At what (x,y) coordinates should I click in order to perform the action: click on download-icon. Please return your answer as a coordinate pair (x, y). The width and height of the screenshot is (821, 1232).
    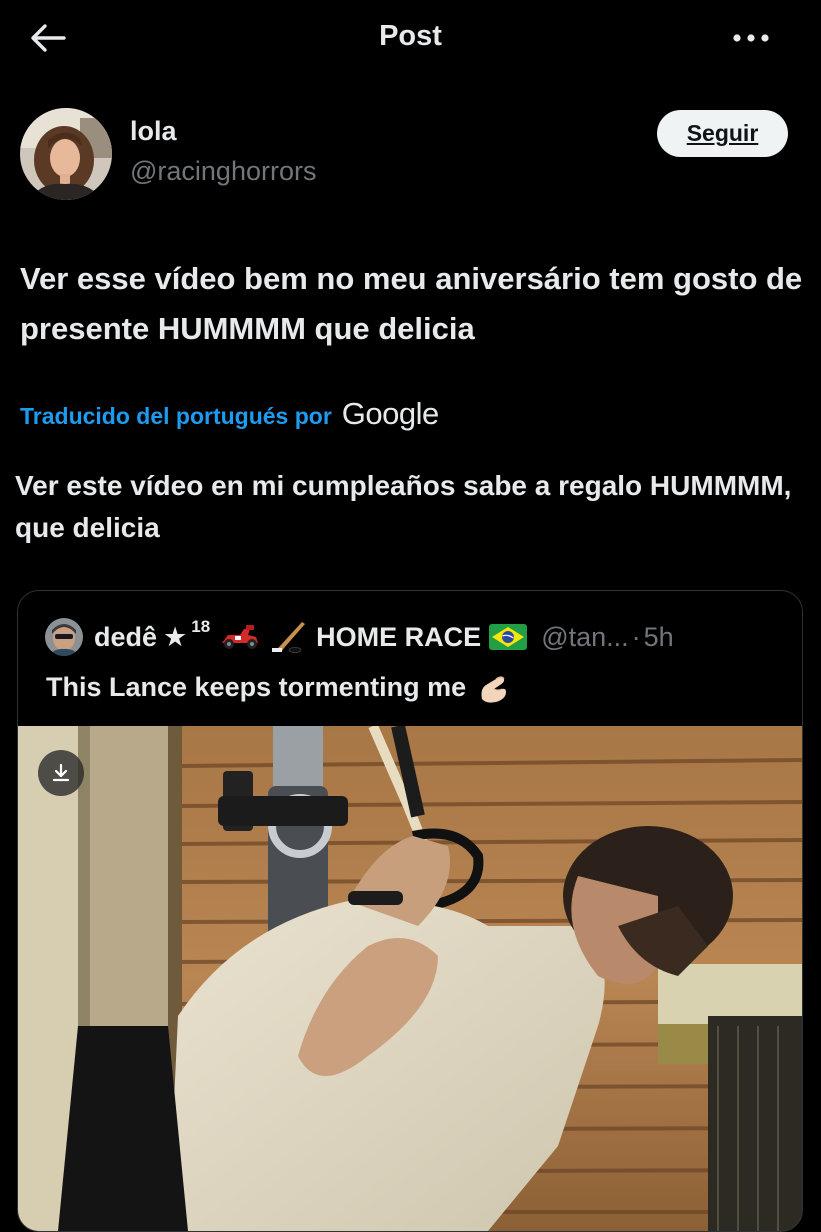
    Looking at the image, I should click on (61, 772).